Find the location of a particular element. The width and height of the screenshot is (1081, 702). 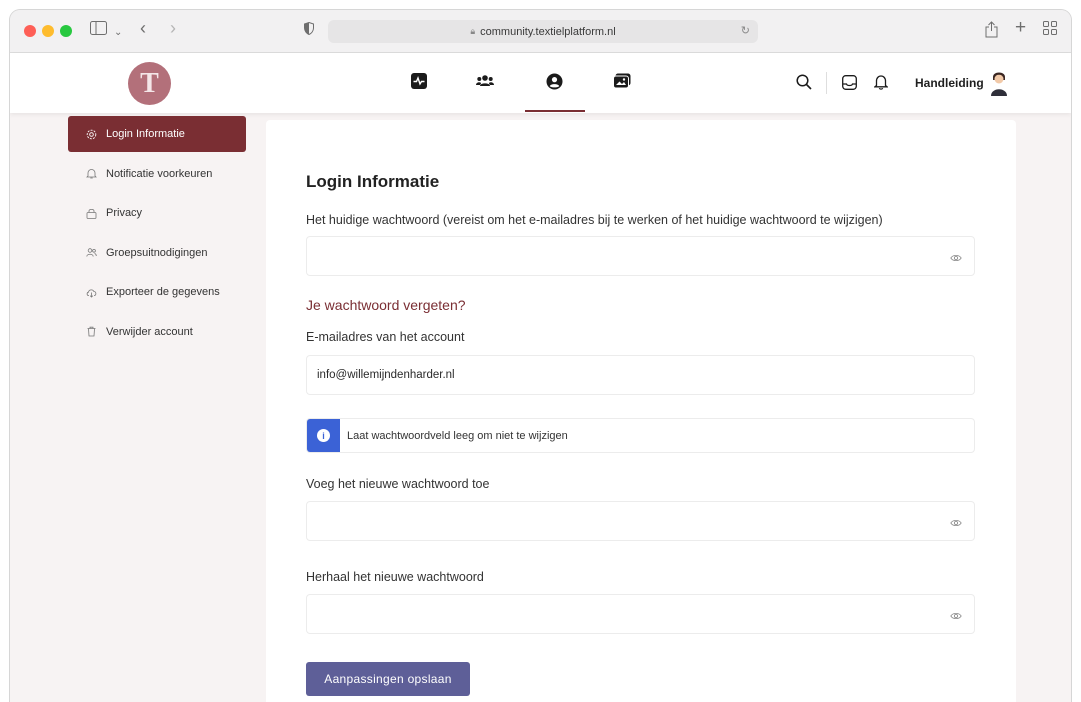

zoom-window-button is located at coordinates (66, 31).